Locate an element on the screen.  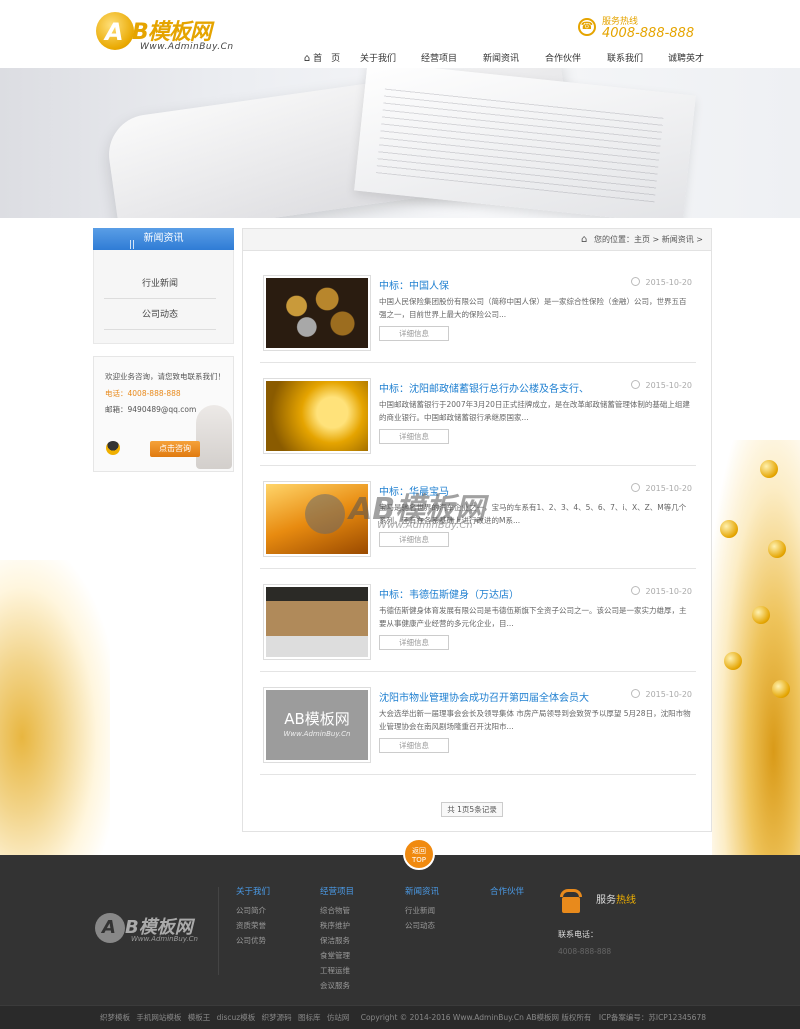
decor-gold-right is located at coordinates (756, 647).